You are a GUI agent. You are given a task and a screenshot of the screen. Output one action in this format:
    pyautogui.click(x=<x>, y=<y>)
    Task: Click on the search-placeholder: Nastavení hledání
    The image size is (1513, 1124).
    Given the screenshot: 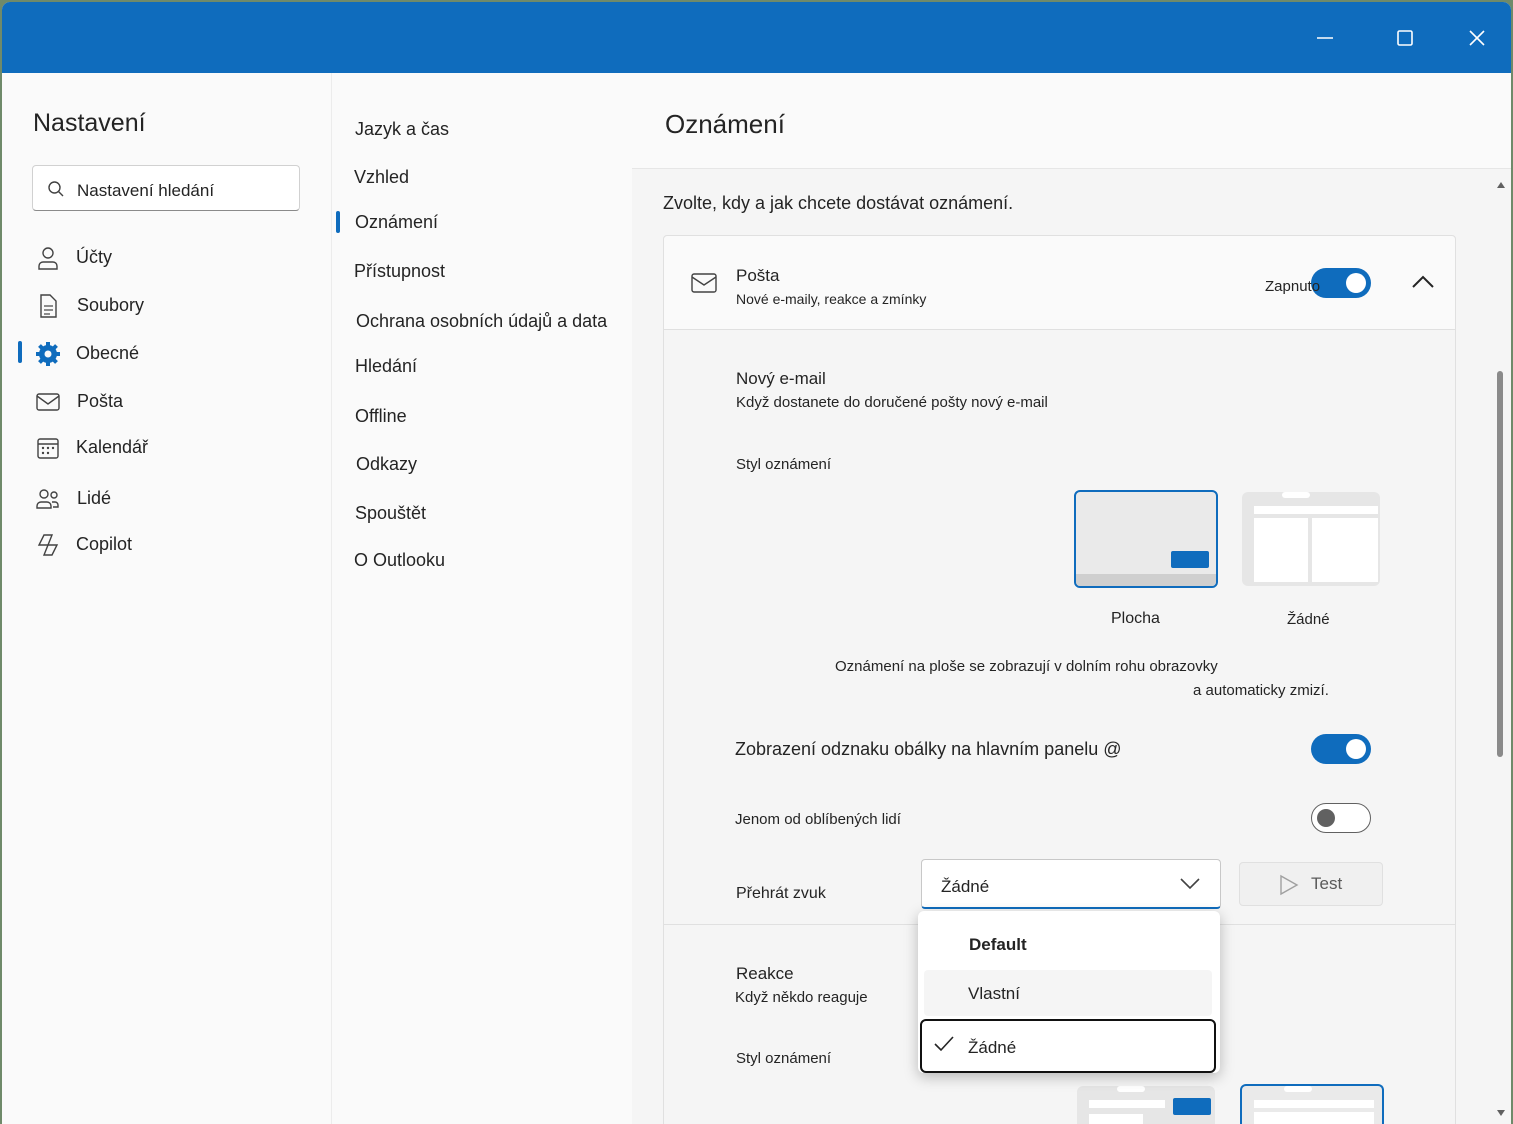 What is the action you would take?
    pyautogui.click(x=146, y=190)
    